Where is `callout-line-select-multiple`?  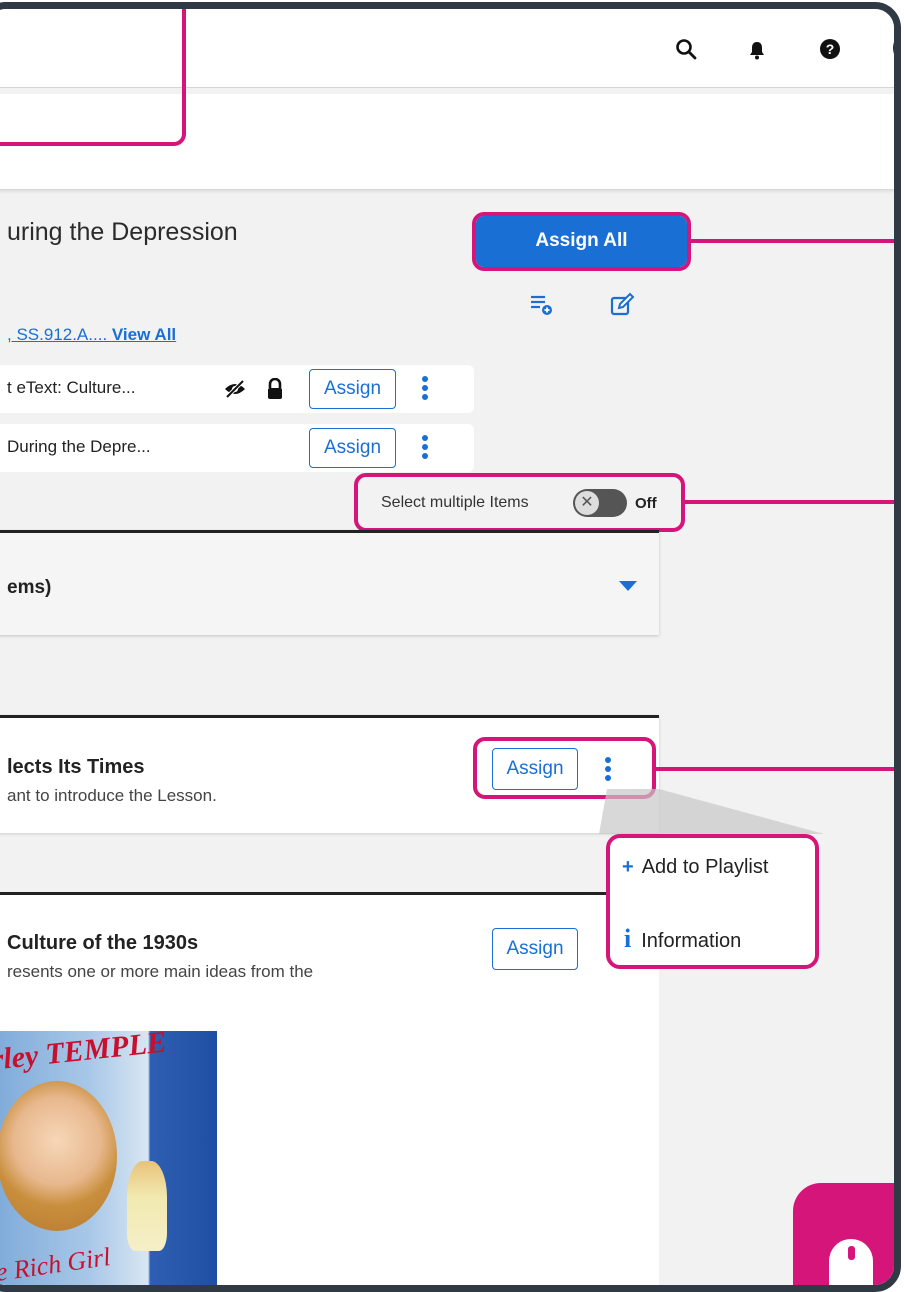
callout-line-select-multiple is located at coordinates (789, 502).